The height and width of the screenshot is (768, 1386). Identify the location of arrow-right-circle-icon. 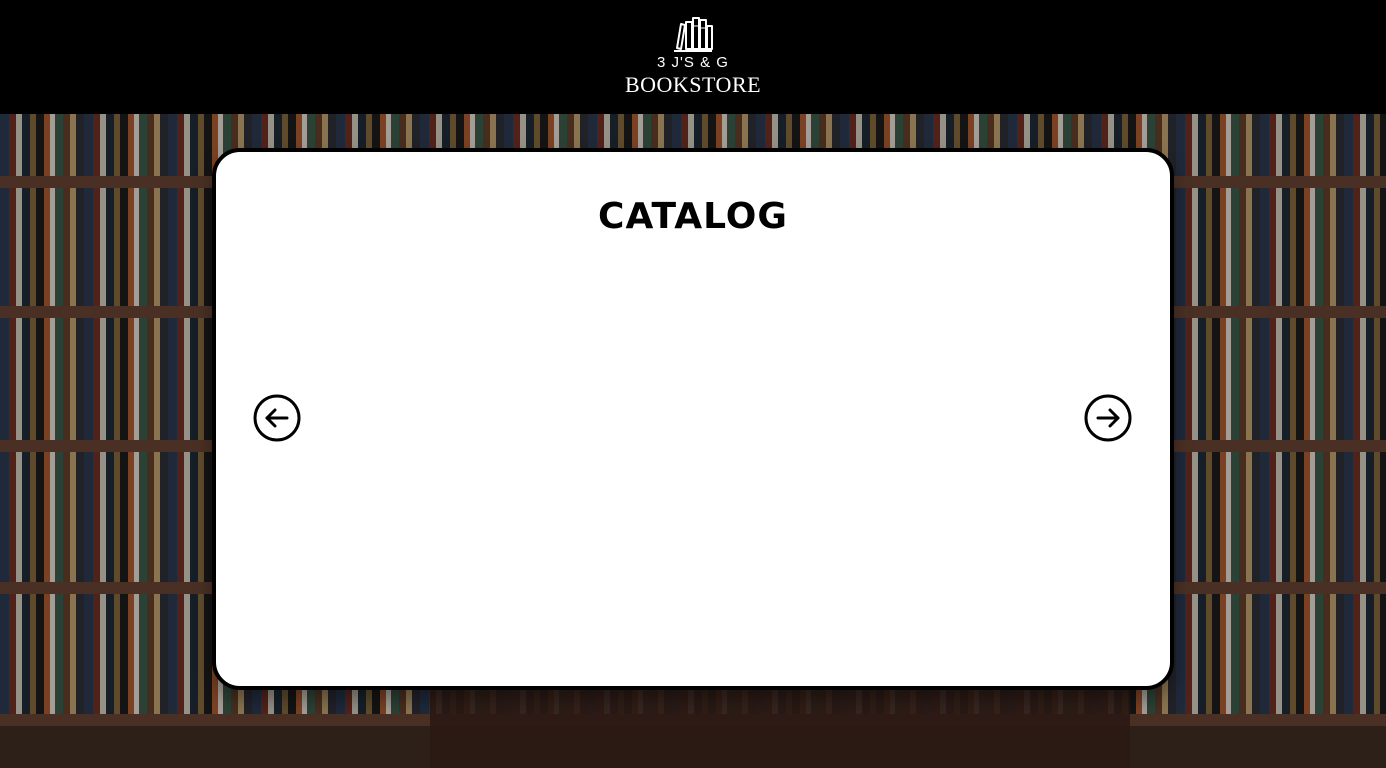
(1108, 418).